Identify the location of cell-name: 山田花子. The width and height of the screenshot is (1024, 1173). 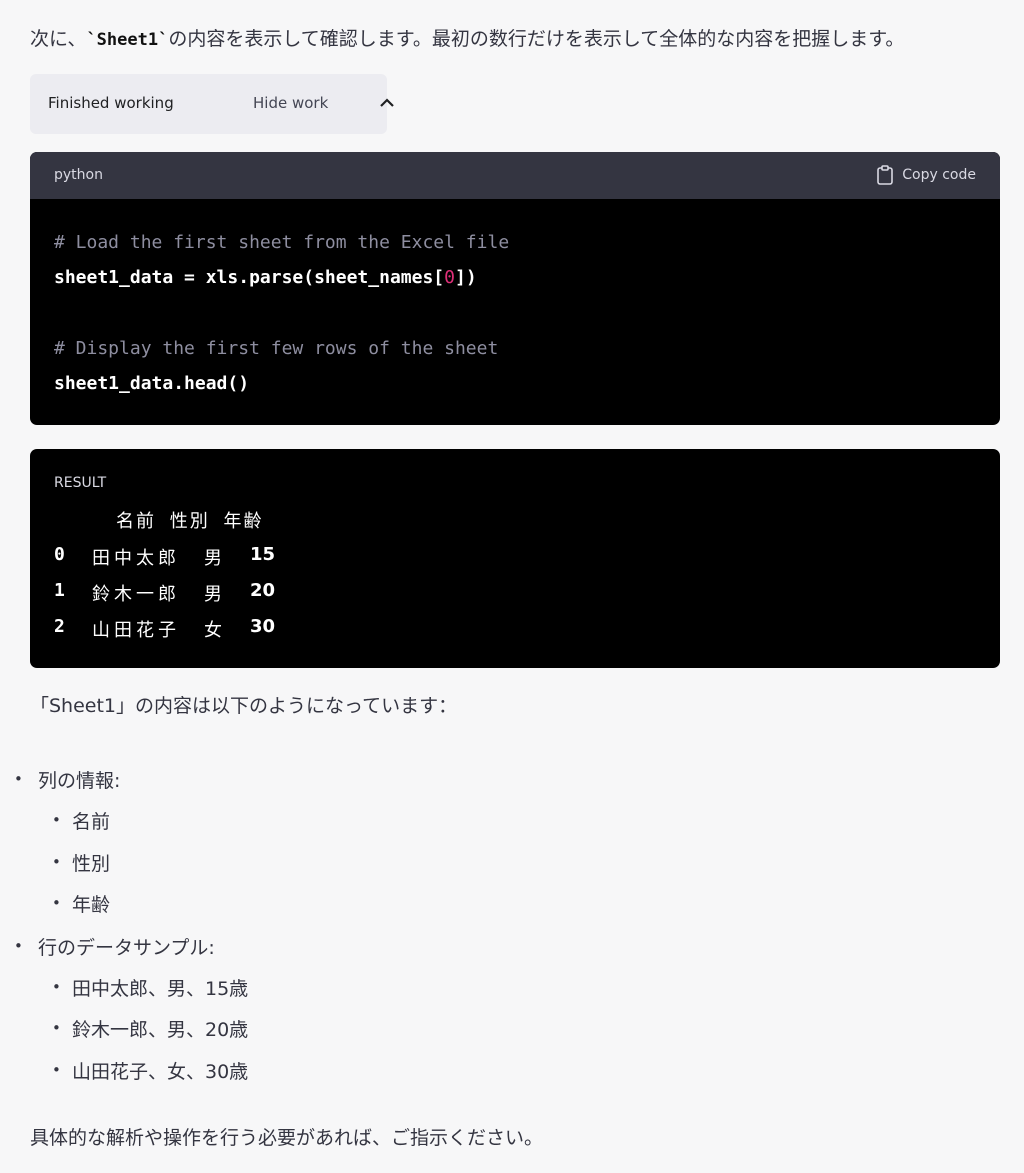
(136, 630).